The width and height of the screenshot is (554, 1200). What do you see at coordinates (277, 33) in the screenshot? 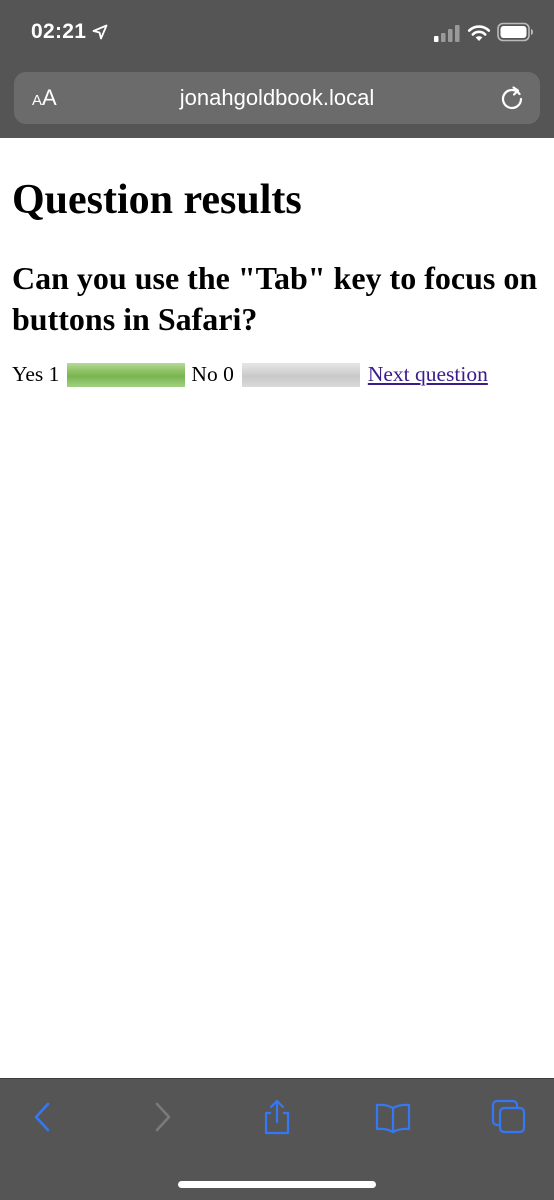
I see `status-bar: 02:21` at bounding box center [277, 33].